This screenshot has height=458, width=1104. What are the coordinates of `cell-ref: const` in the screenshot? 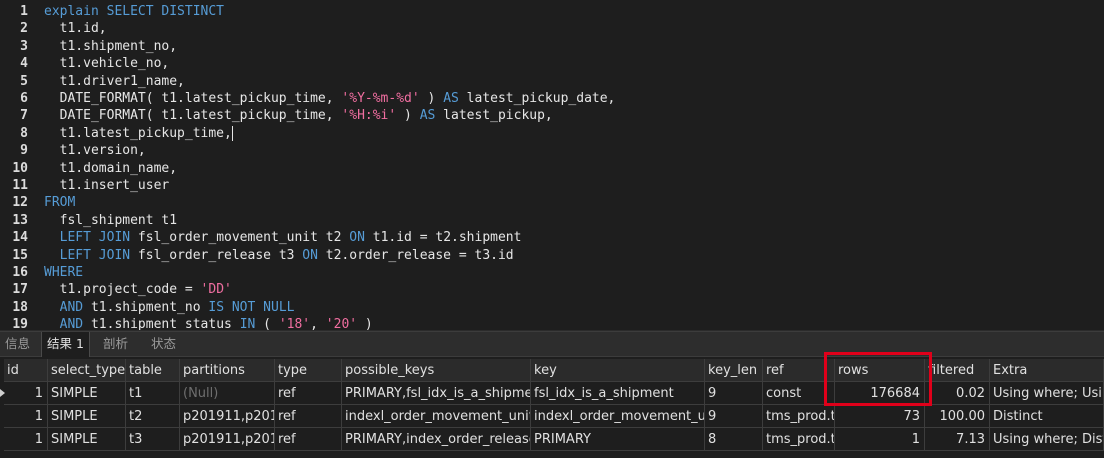 It's located at (799, 393).